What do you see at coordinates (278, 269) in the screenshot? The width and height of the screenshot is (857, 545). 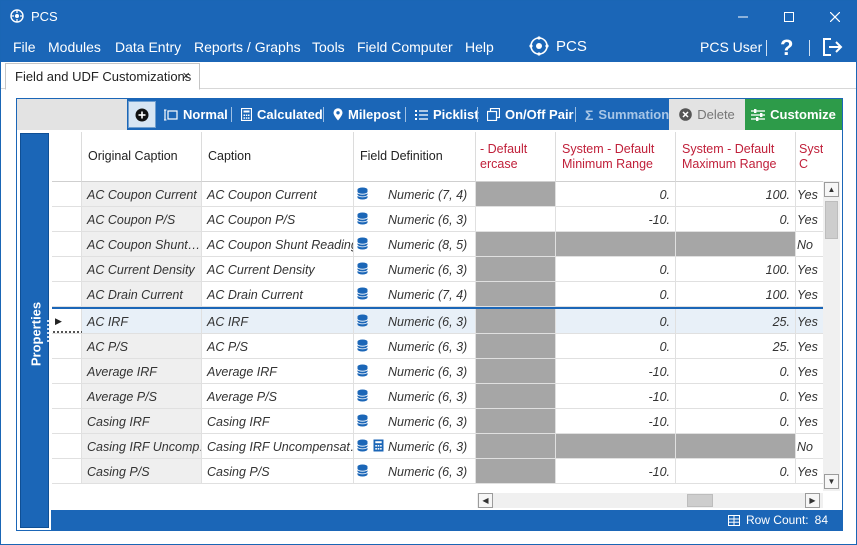 I see `caption-cell: AC Current Density` at bounding box center [278, 269].